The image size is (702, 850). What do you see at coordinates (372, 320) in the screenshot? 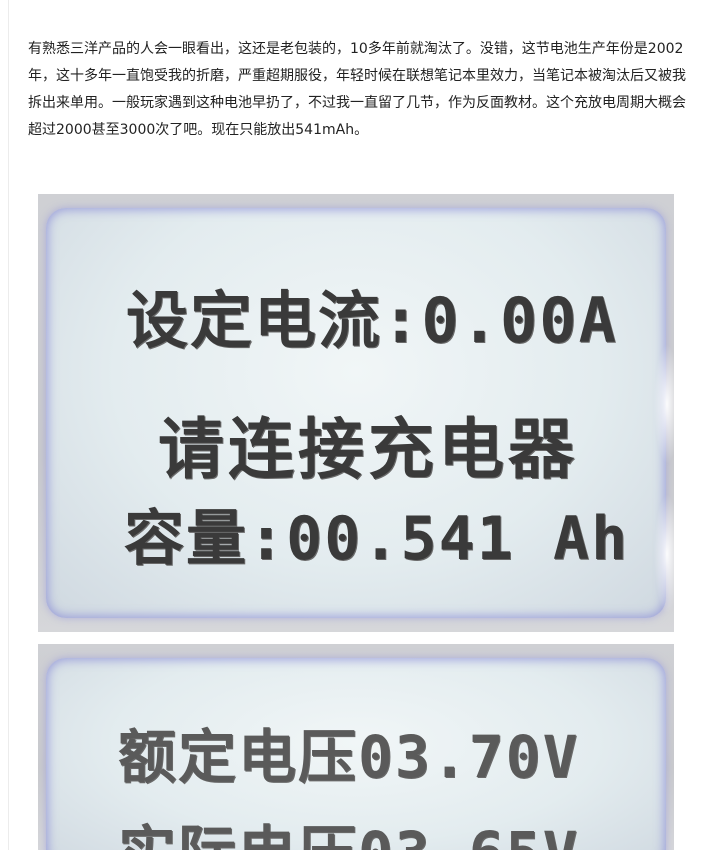
I see `lcd-set-current: 设定电流:0.00A` at bounding box center [372, 320].